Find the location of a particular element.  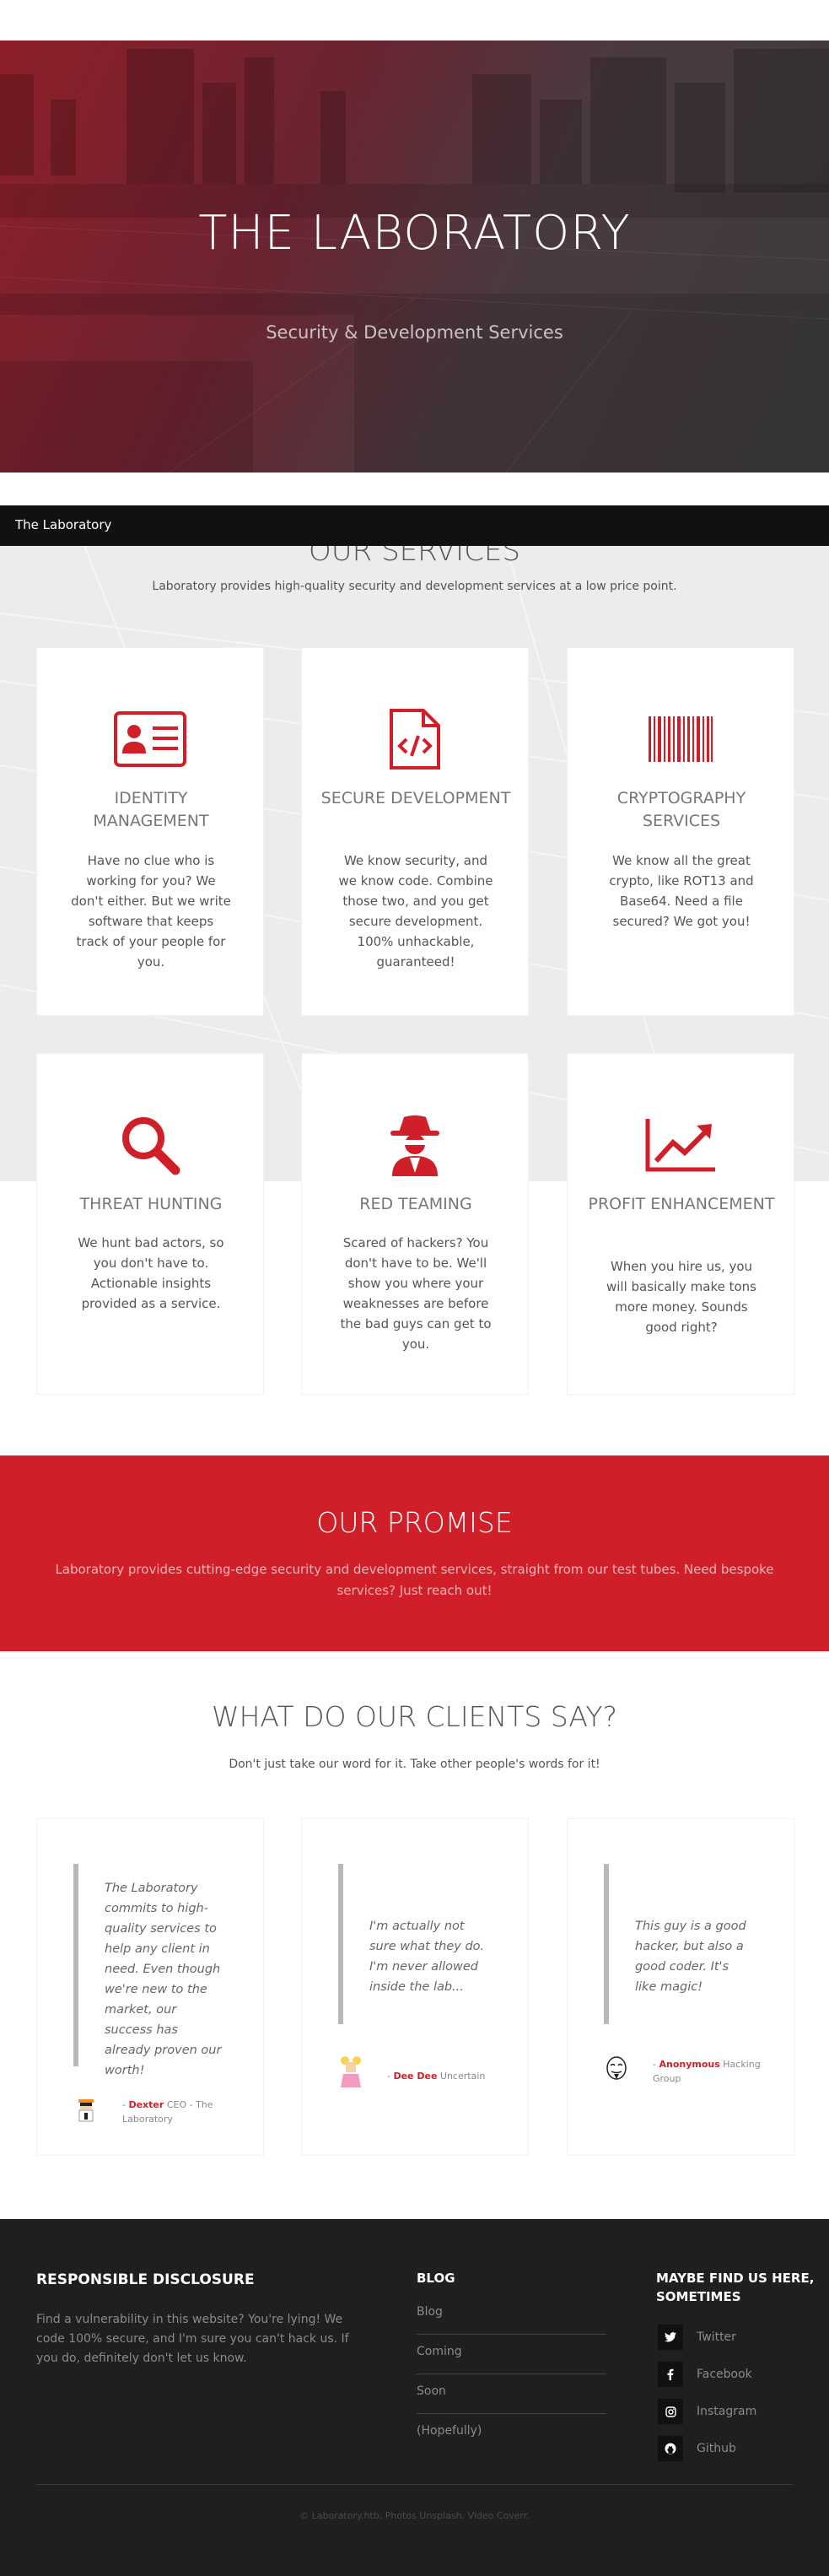

hero-title: THE LABORATORY is located at coordinates (414, 233).